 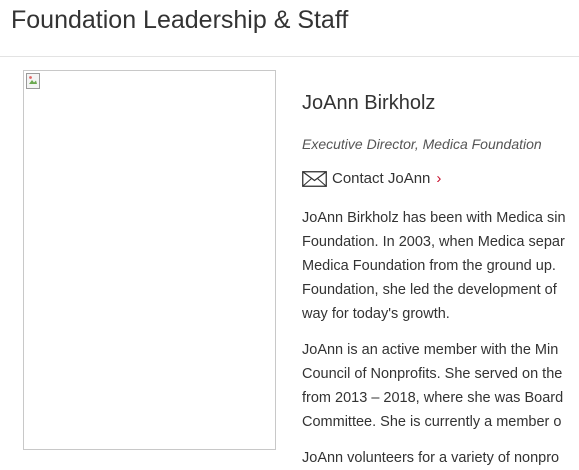 I want to click on bio-line: JoAnn is an active member with the Min, so click(x=430, y=350).